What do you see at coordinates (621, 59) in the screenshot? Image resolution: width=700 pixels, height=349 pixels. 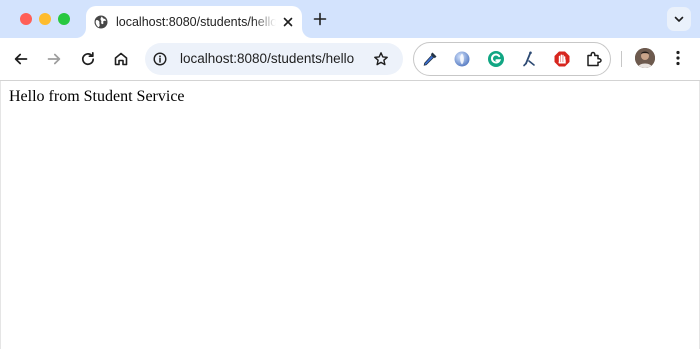 I see `toolbar-divider` at bounding box center [621, 59].